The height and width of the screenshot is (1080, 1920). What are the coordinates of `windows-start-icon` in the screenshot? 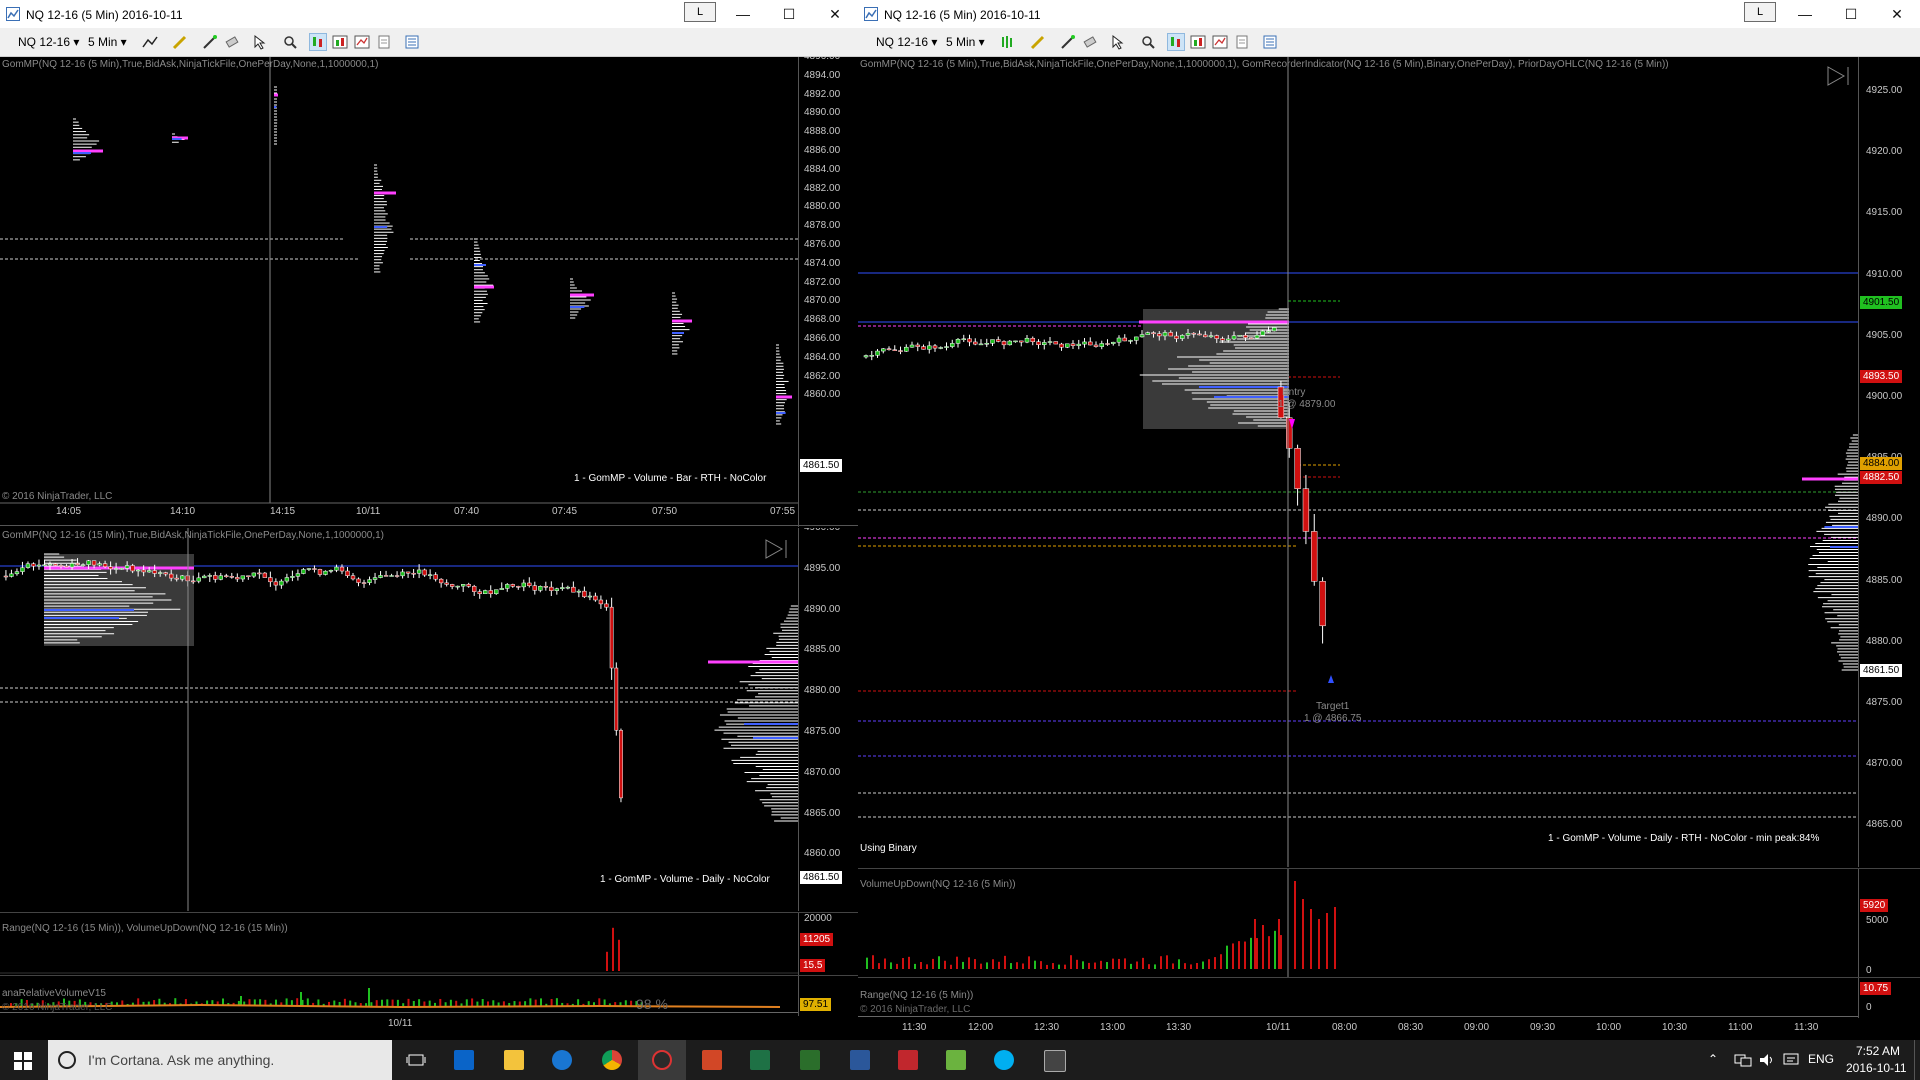 It's located at (23, 1061).